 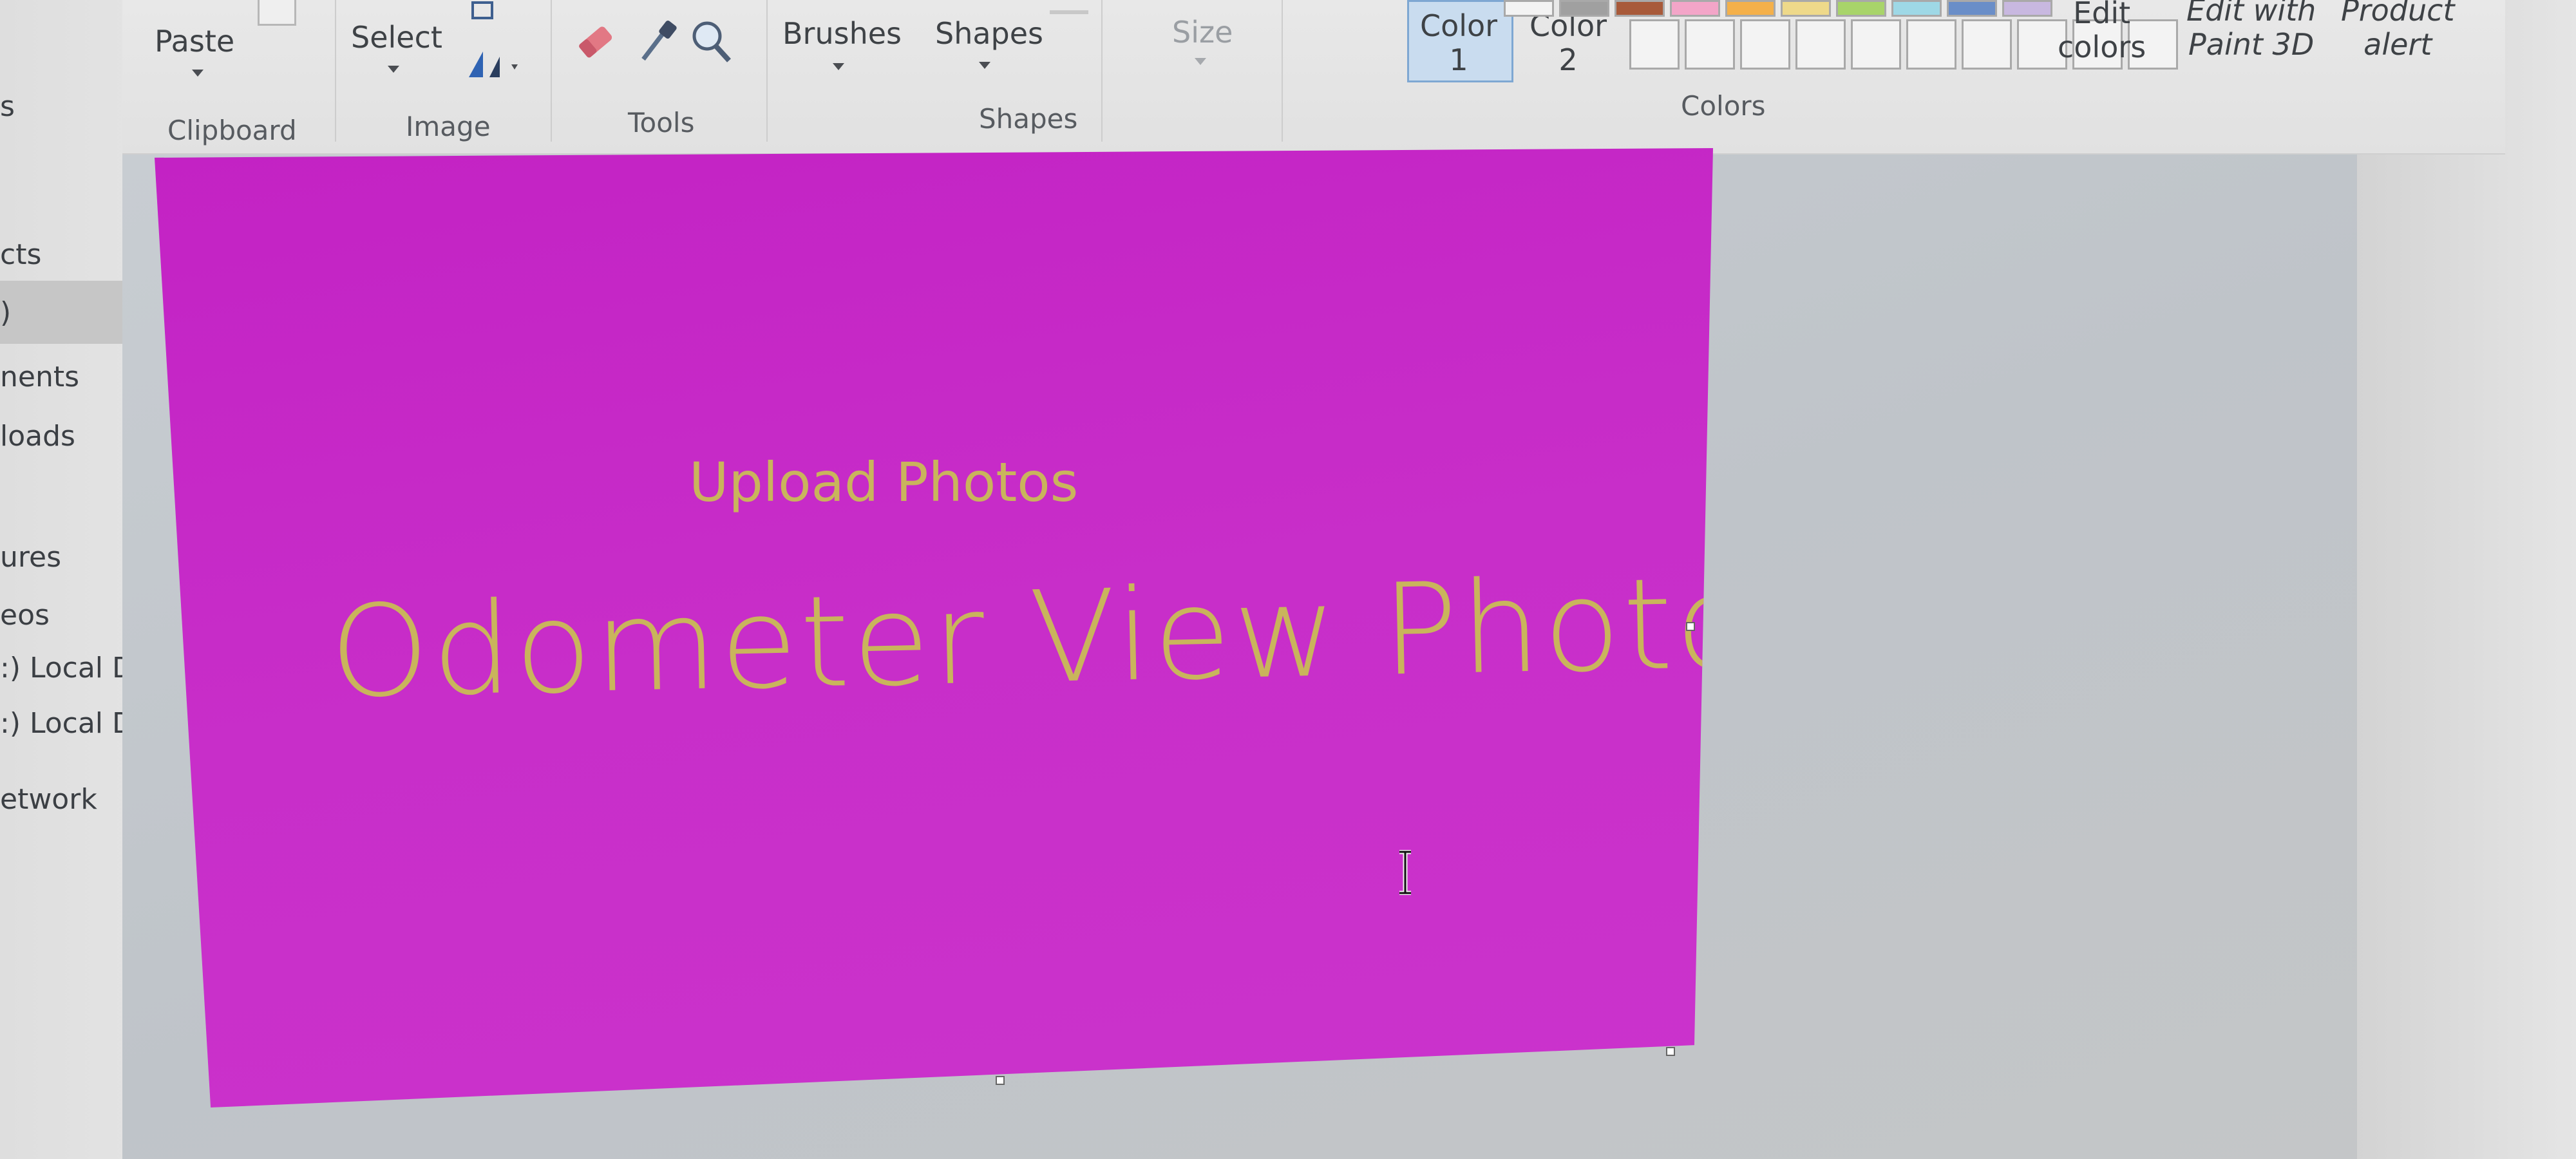 What do you see at coordinates (1069, 7) in the screenshot?
I see `outline-icon` at bounding box center [1069, 7].